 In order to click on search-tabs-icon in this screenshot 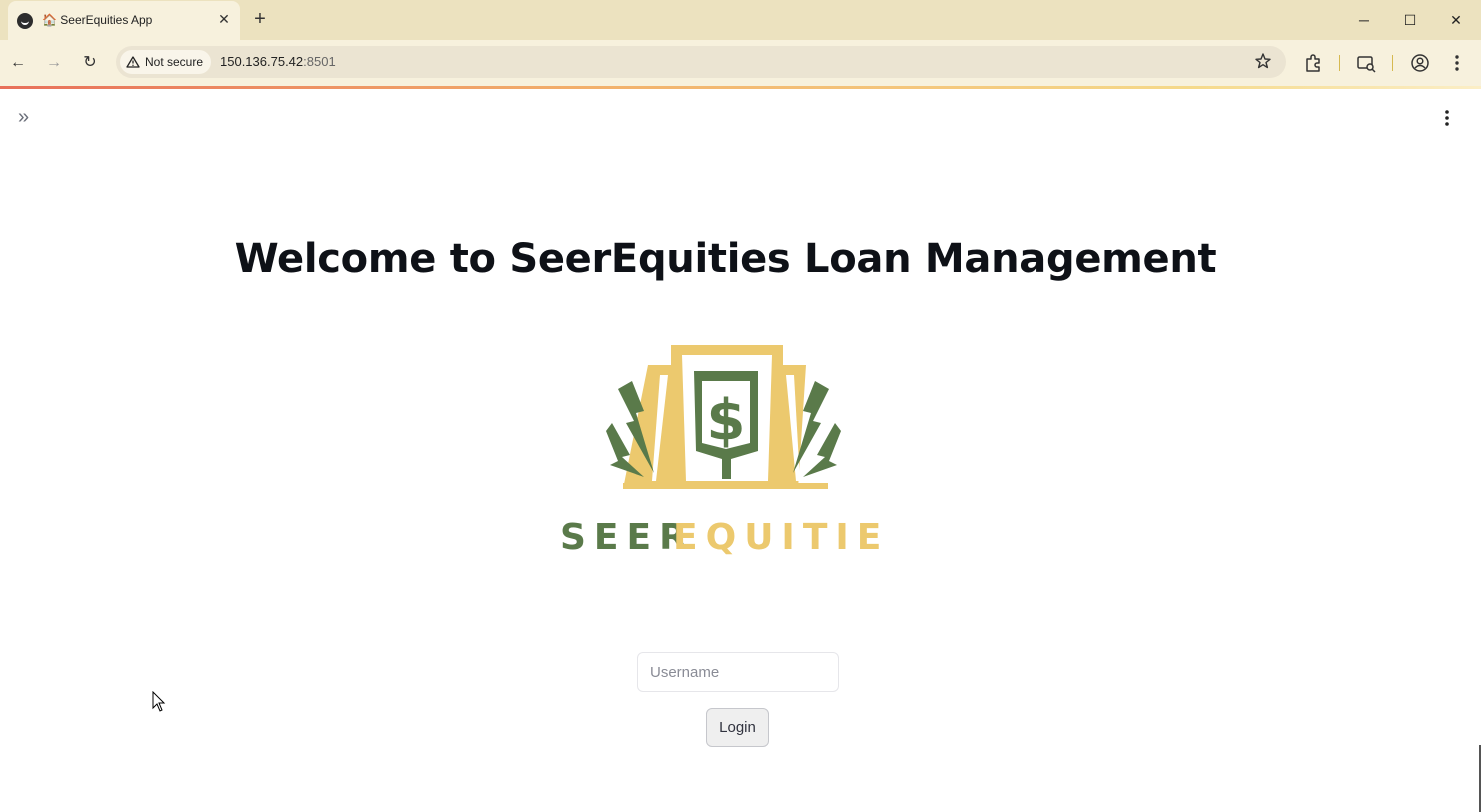, I will do `click(1366, 63)`.